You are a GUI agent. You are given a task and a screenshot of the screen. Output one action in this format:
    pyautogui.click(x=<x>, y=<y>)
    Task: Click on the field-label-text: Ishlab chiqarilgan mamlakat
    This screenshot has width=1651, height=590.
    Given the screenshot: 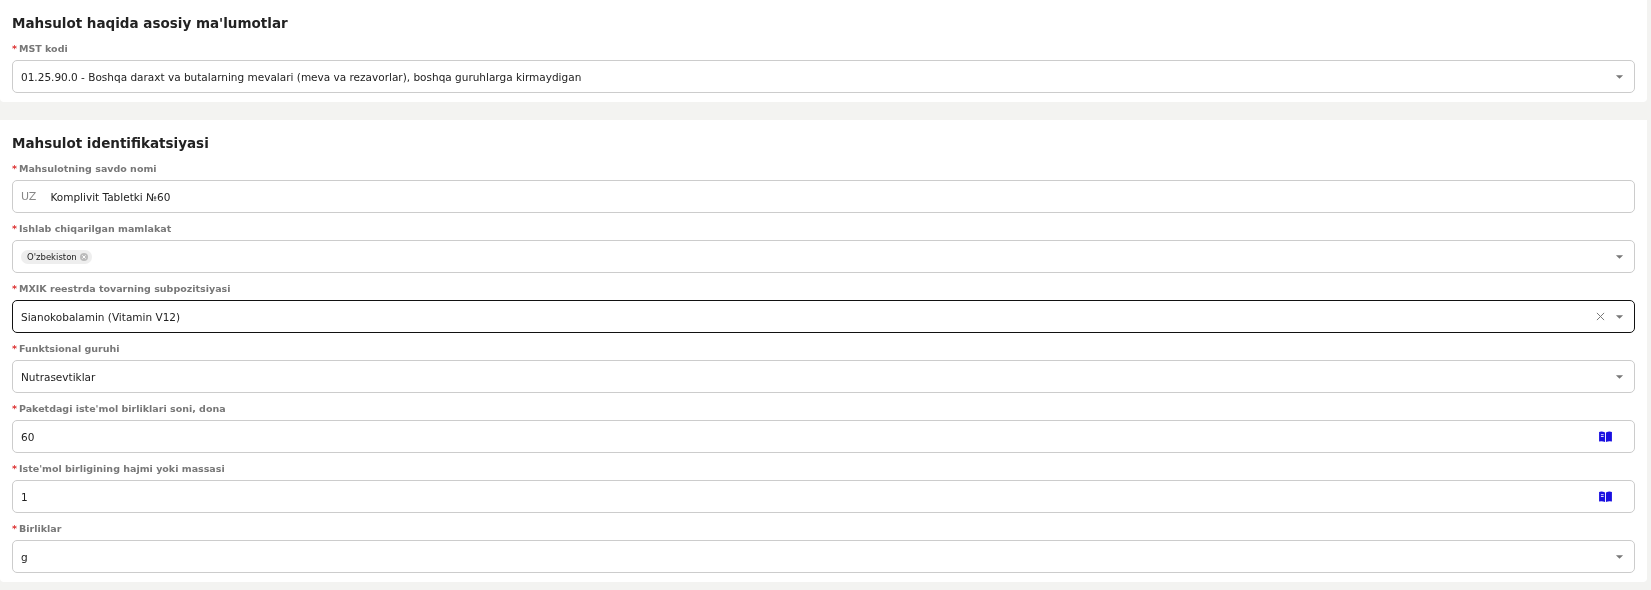 What is the action you would take?
    pyautogui.click(x=95, y=228)
    